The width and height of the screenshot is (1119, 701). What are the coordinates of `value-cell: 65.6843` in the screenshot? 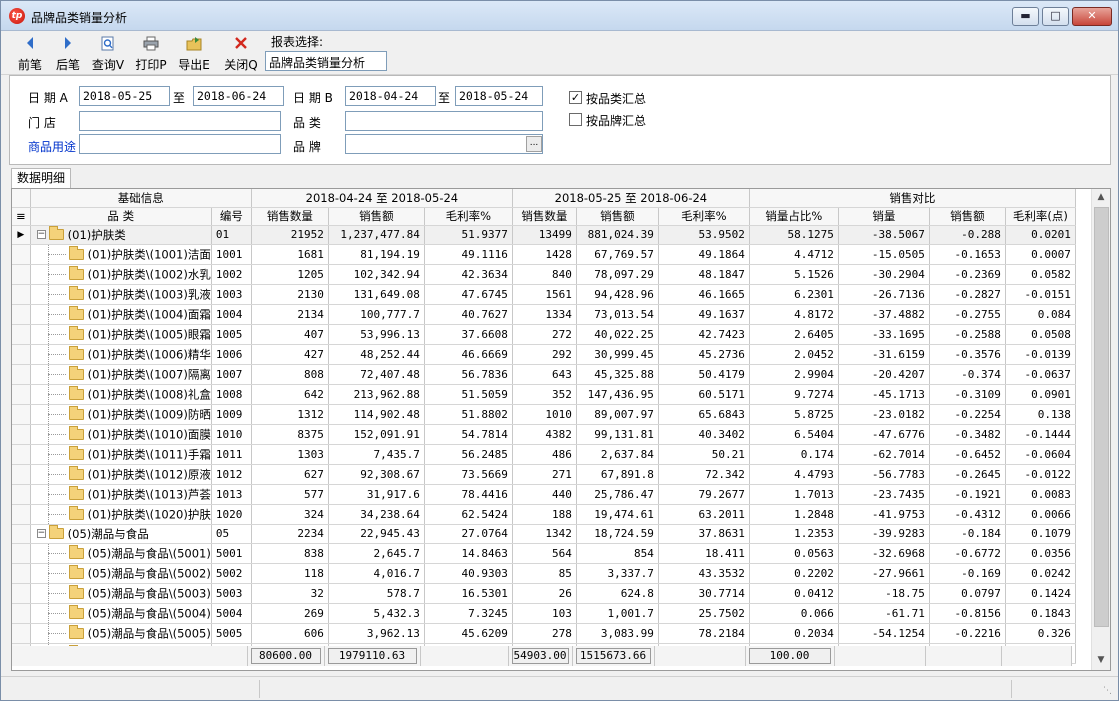 It's located at (704, 414).